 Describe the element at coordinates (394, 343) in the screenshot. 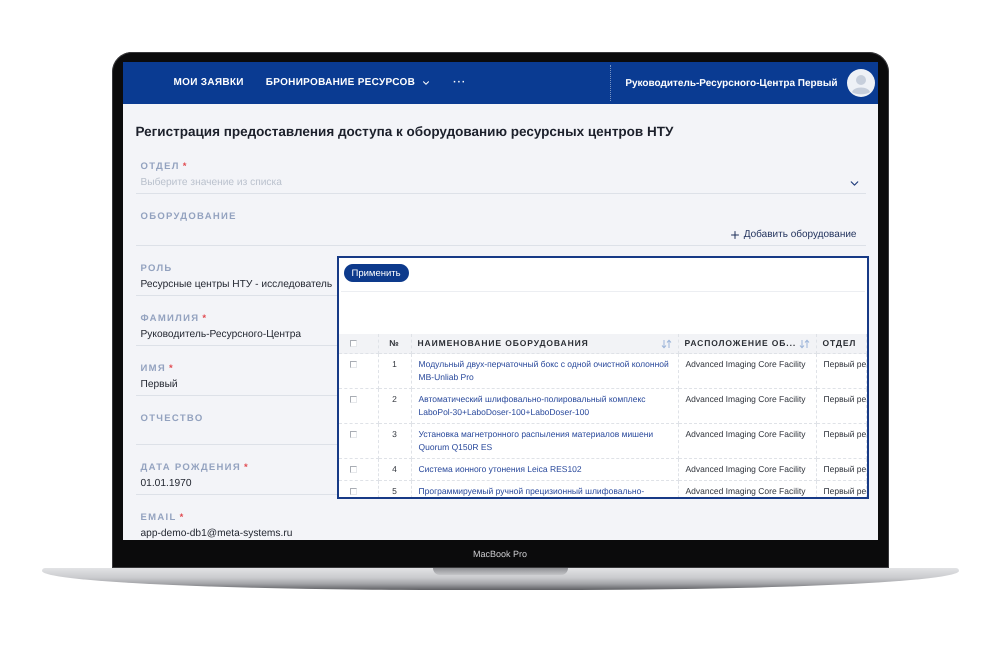

I see `column-header: №` at that location.